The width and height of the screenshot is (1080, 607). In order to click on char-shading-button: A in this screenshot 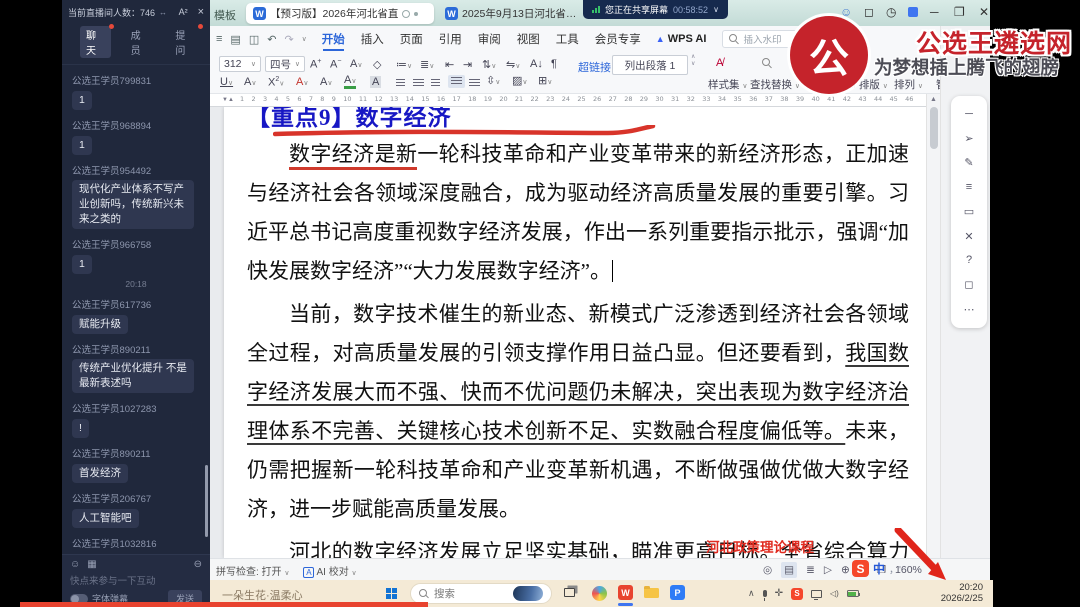, I will do `click(376, 82)`.